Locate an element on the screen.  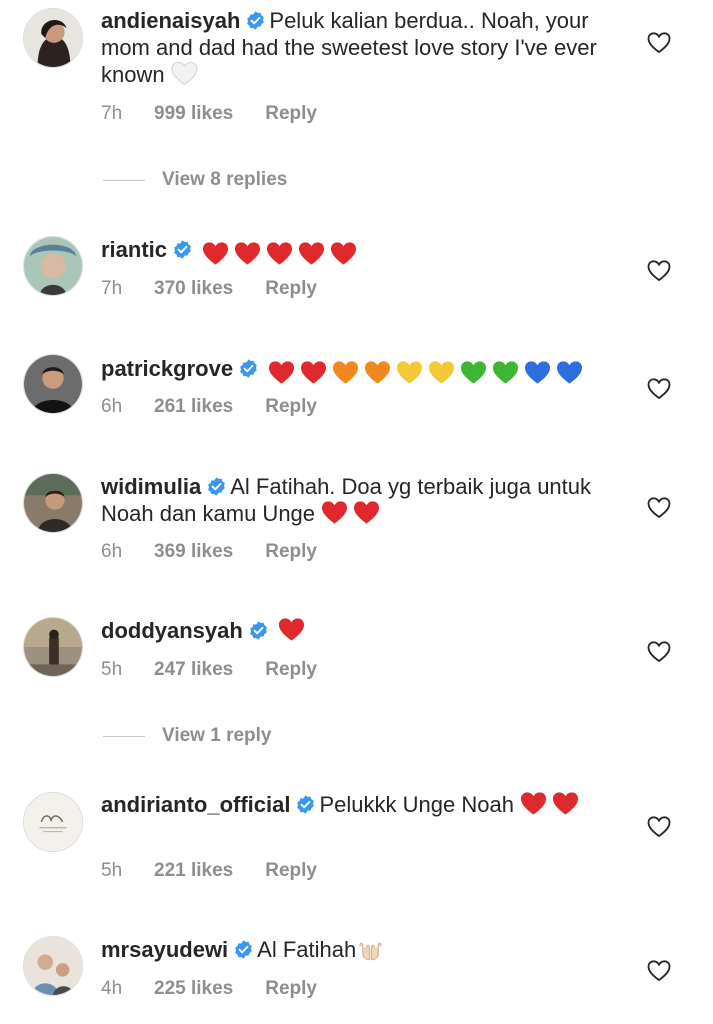
comment-meta: 6h 369 likes Reply is located at coordinates (209, 552).